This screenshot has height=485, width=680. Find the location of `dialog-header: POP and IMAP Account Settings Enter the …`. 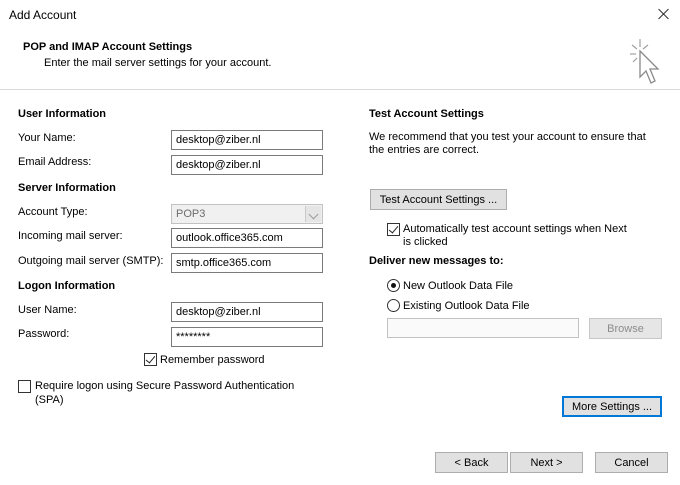

dialog-header: POP and IMAP Account Settings Enter the … is located at coordinates (340, 60).